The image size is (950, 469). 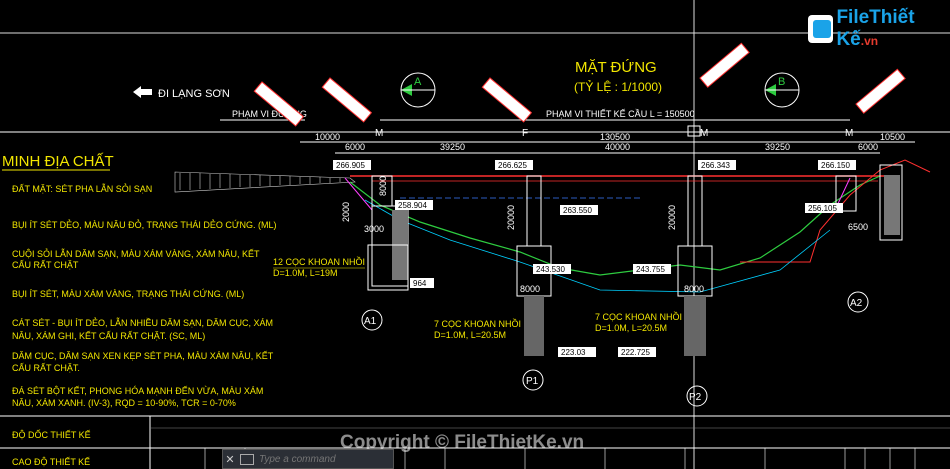 What do you see at coordinates (45, 265) in the screenshot?
I see `soil-layer-3: CẤU RẤT CHẶT` at bounding box center [45, 265].